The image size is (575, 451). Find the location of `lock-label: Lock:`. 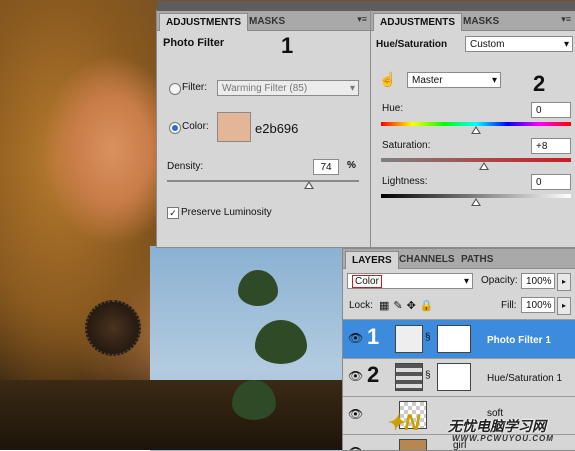

lock-label: Lock: is located at coordinates (361, 305).